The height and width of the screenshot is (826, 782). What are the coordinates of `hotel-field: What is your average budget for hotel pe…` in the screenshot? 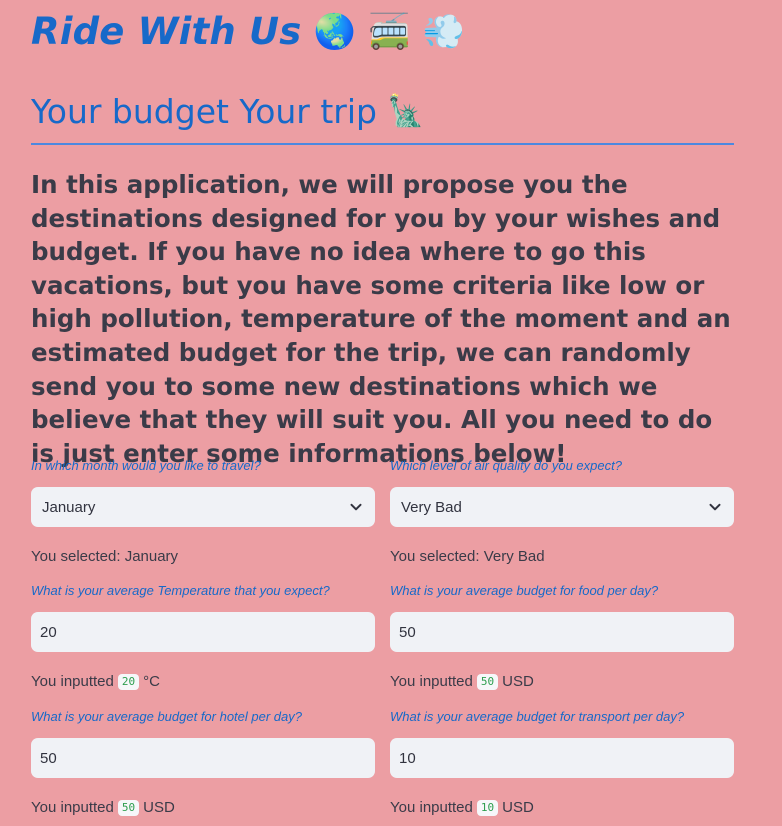 It's located at (203, 763).